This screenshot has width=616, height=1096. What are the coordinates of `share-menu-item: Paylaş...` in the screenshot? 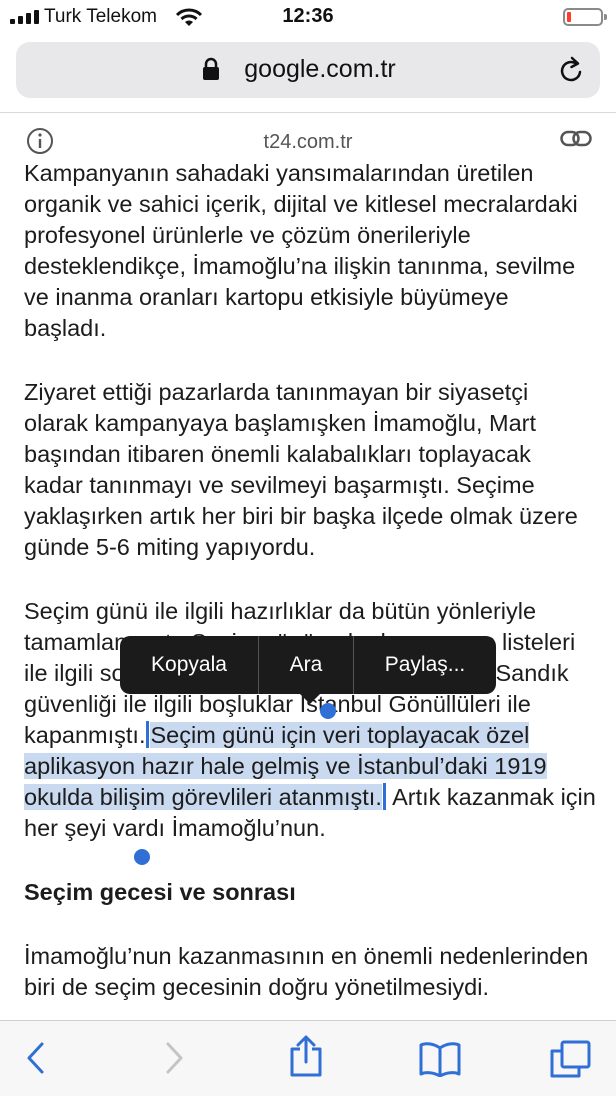 It's located at (425, 665).